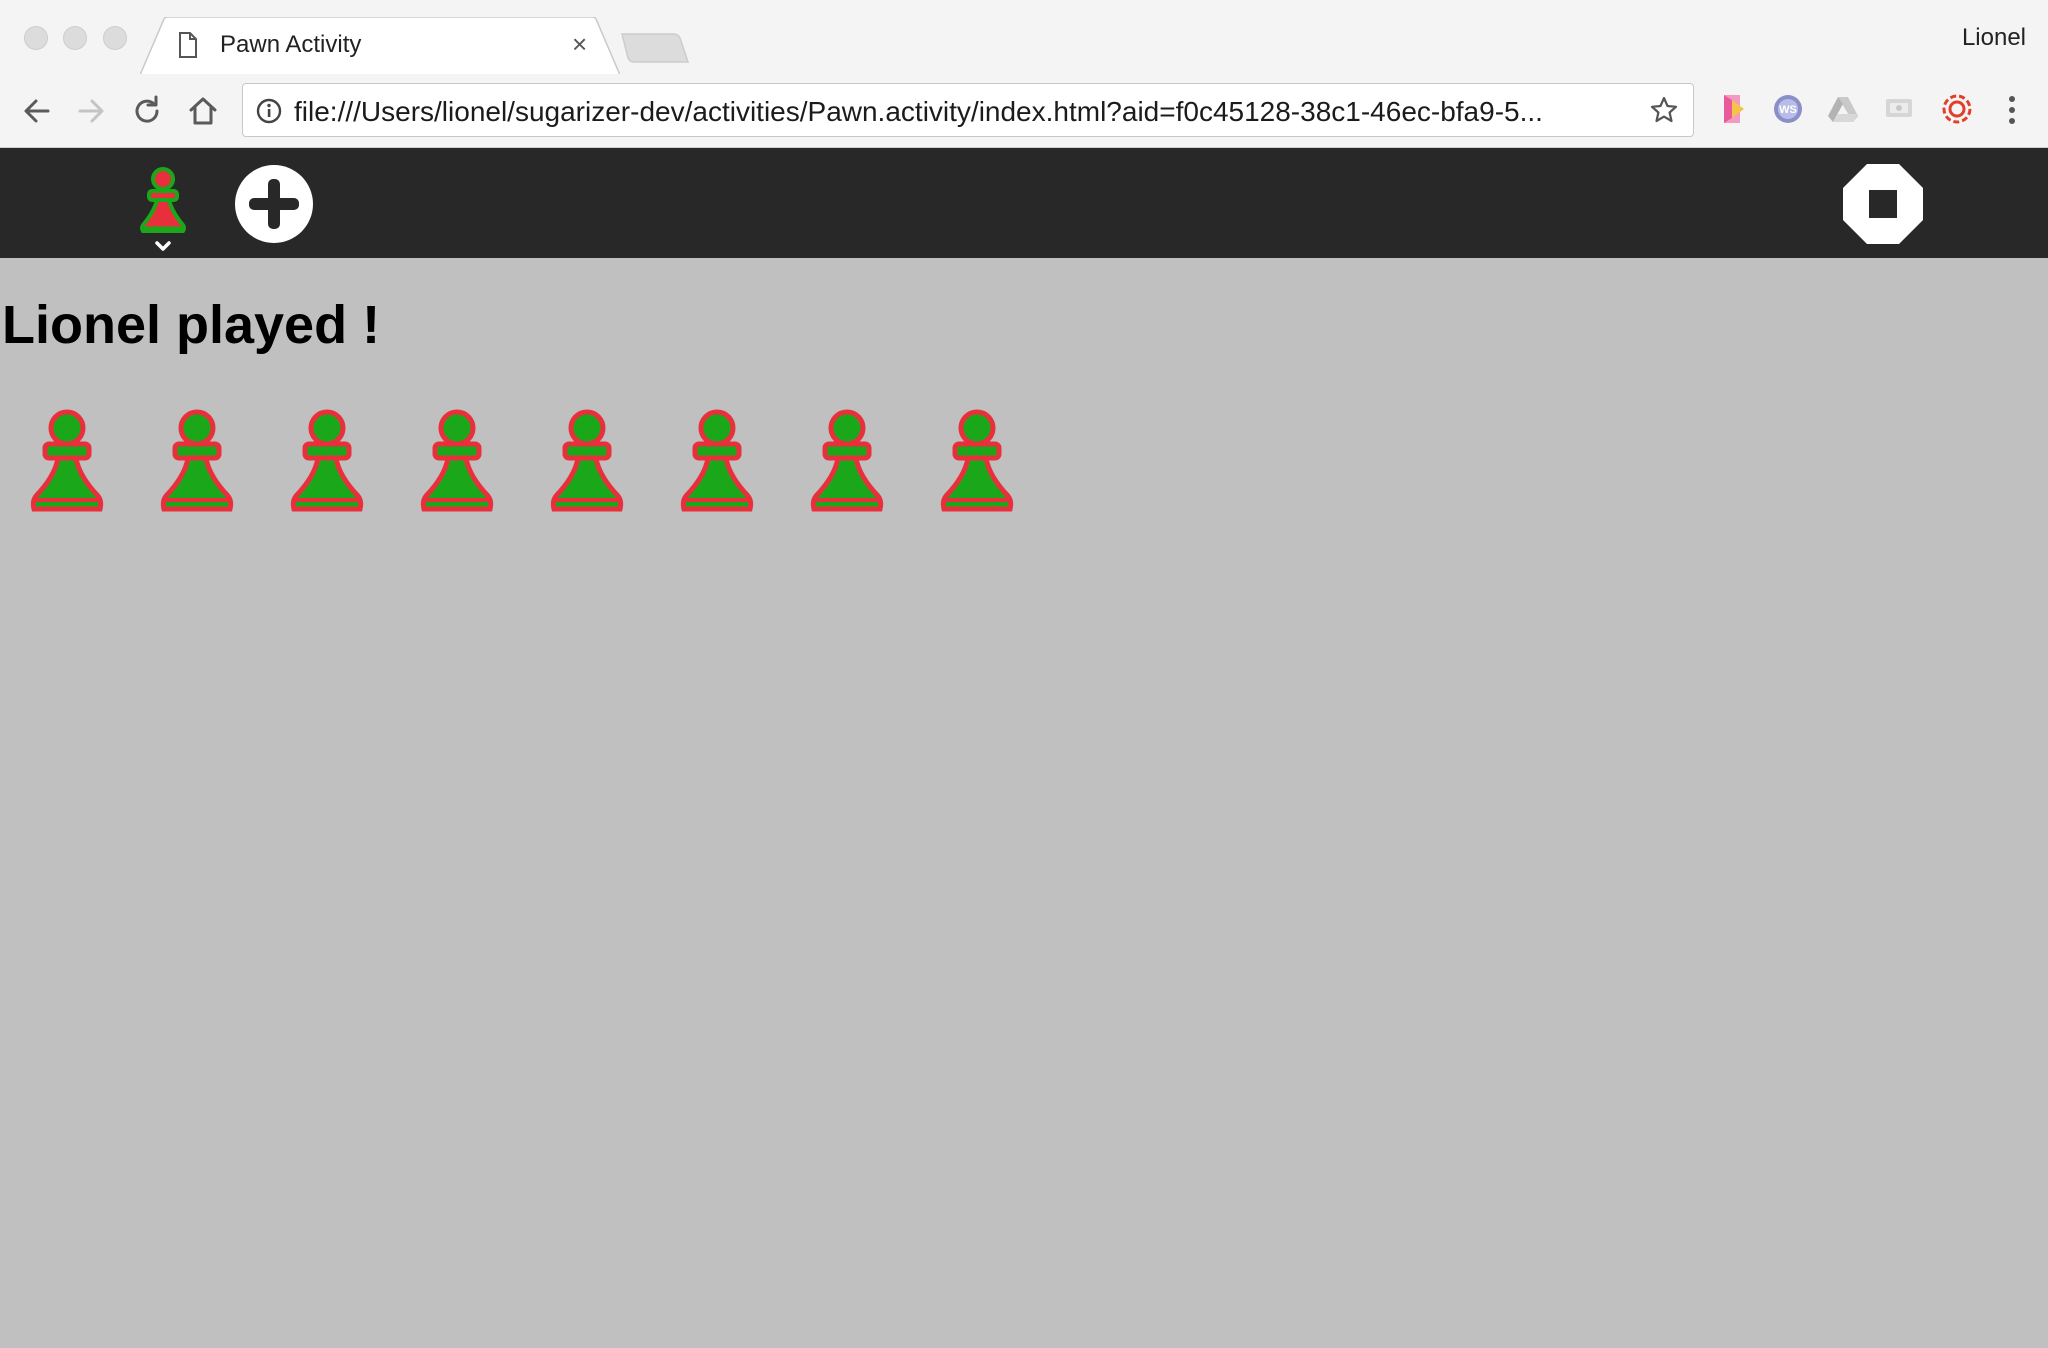  What do you see at coordinates (579, 44) in the screenshot?
I see `tab-close-icon: ×` at bounding box center [579, 44].